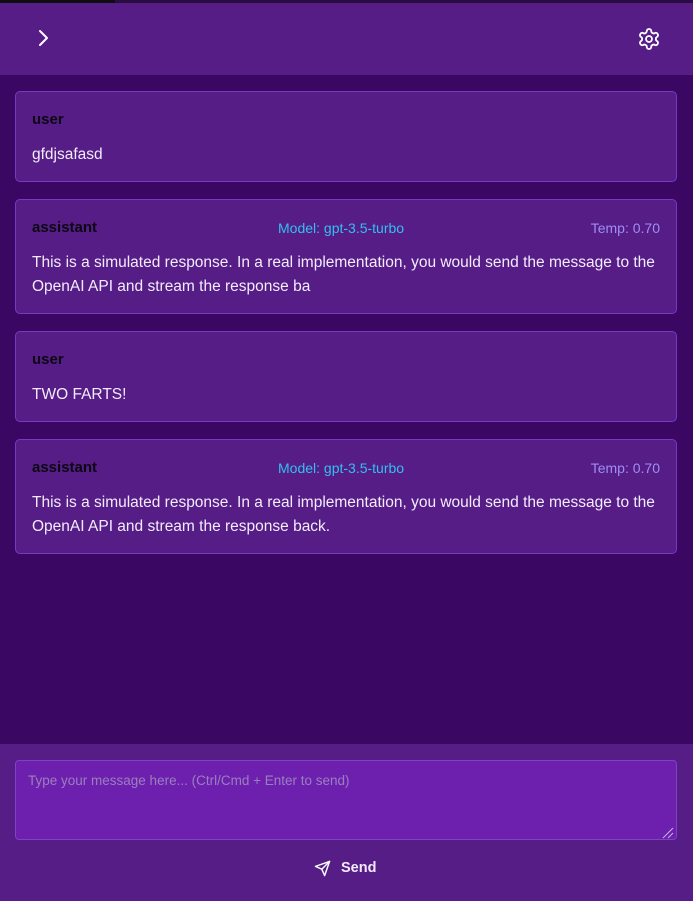  I want to click on chevron-right-icon, so click(43, 38).